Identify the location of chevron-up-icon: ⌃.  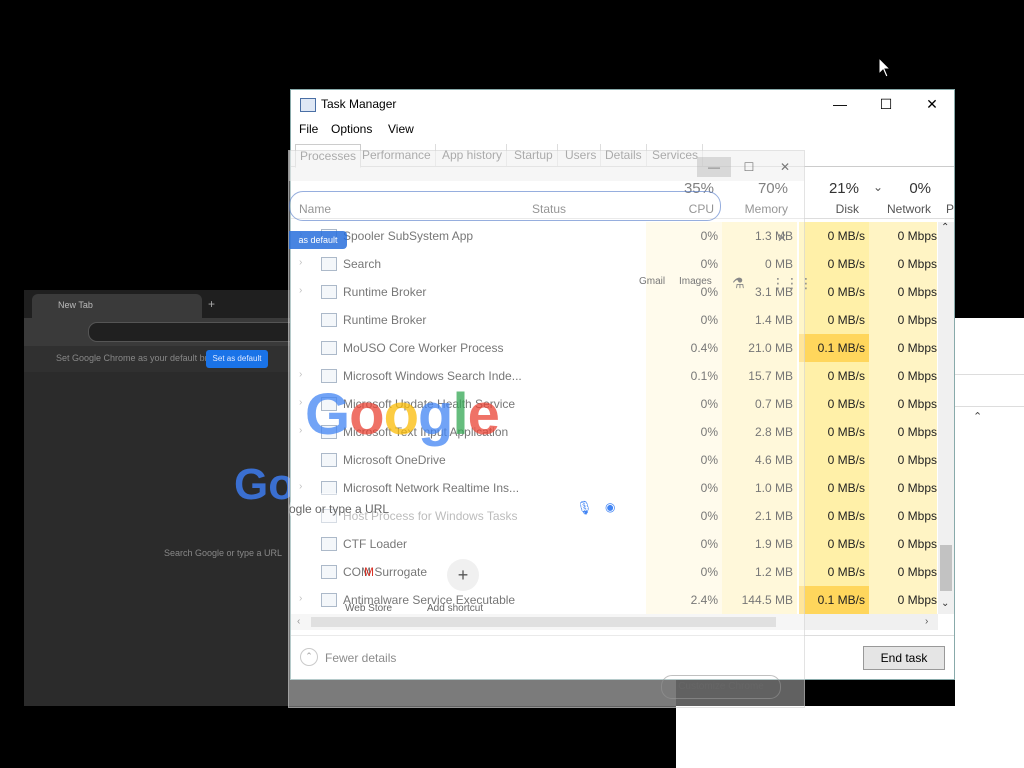
(977, 416).